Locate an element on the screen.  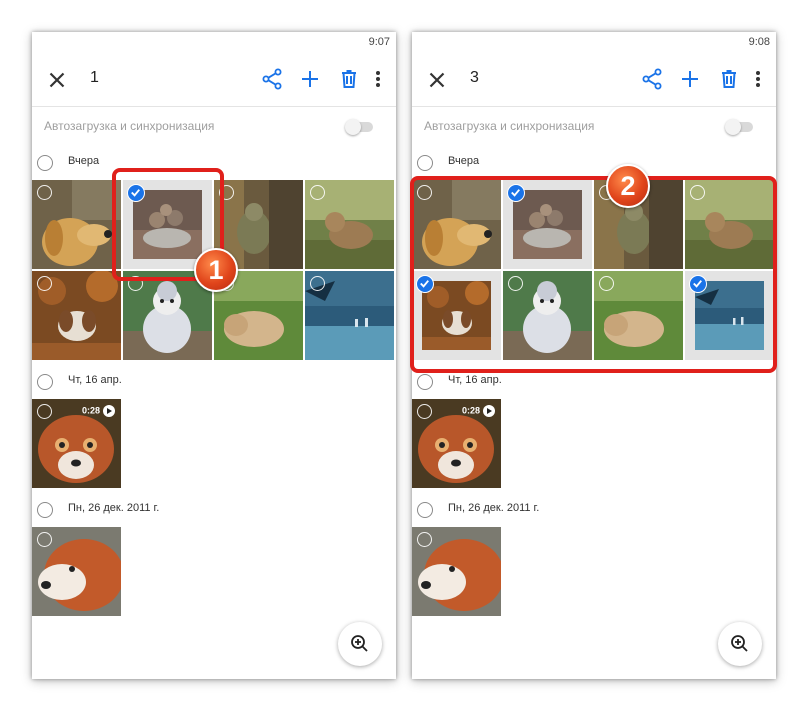
step-badge-2: 2 is located at coordinates (628, 186).